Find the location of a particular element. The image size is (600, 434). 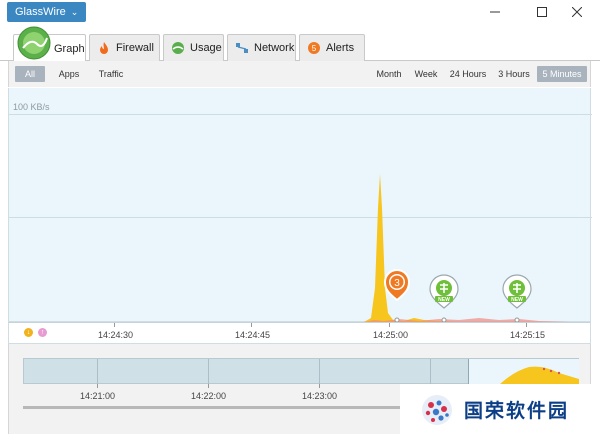

app-menu-label: GlassWire is located at coordinates (40, 12).